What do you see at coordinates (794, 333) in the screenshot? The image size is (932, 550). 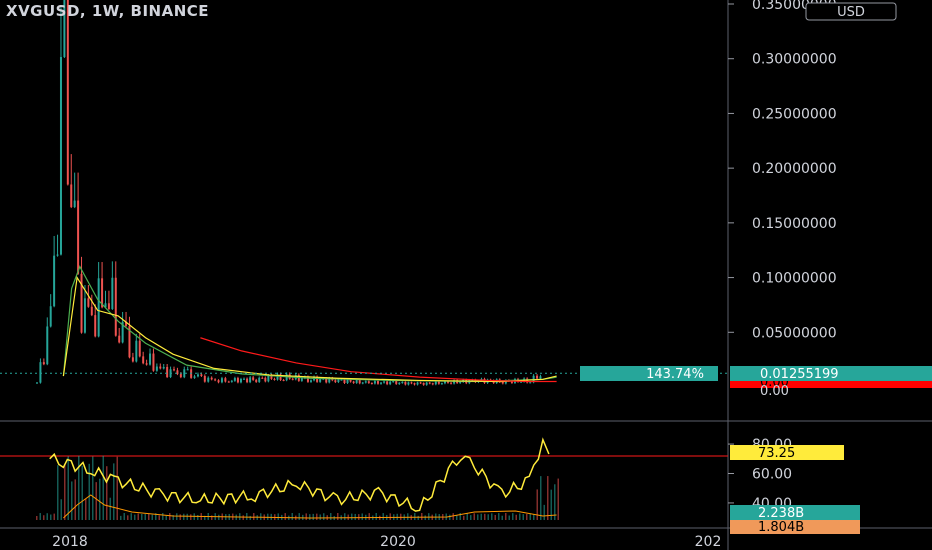 I see `price-tick-label: 0.05000000` at bounding box center [794, 333].